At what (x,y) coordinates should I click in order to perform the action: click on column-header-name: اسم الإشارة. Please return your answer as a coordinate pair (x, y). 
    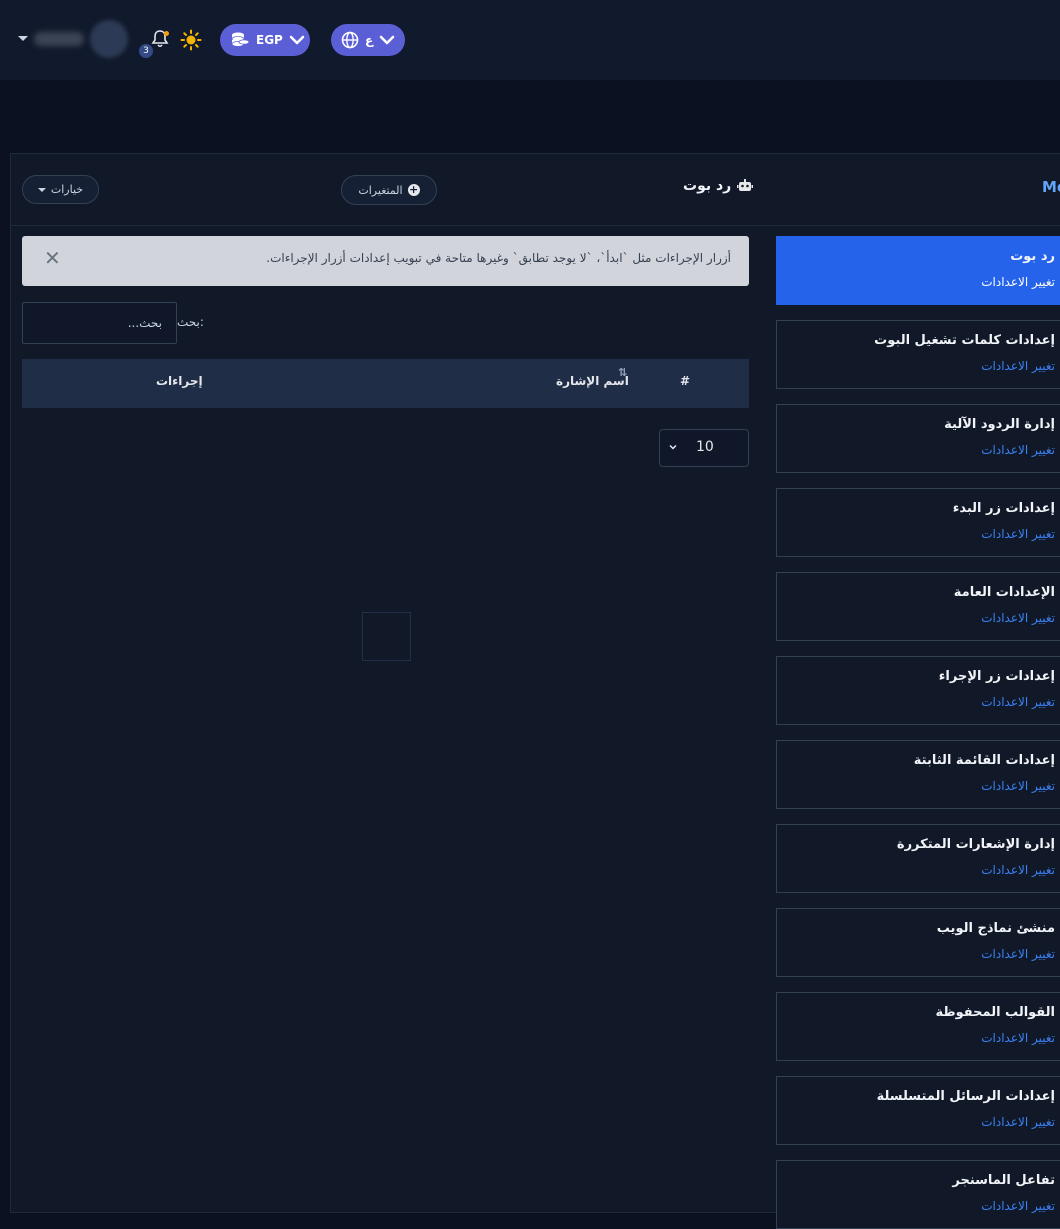
    Looking at the image, I should click on (592, 381).